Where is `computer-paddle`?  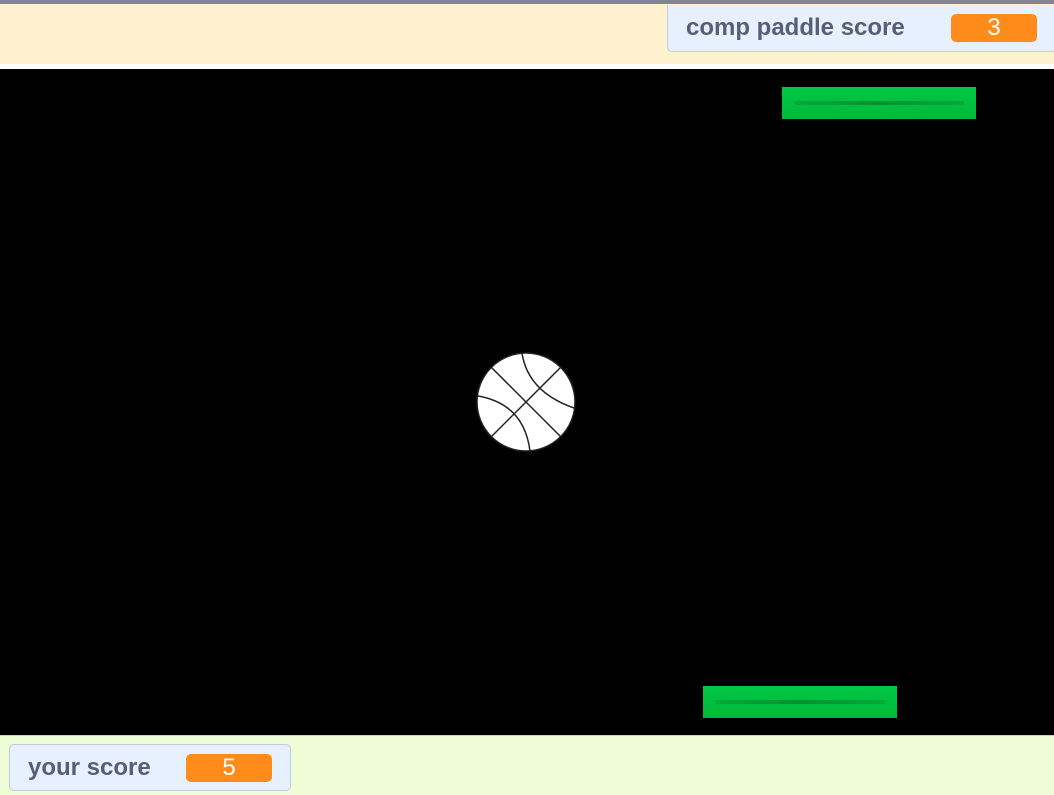
computer-paddle is located at coordinates (879, 103).